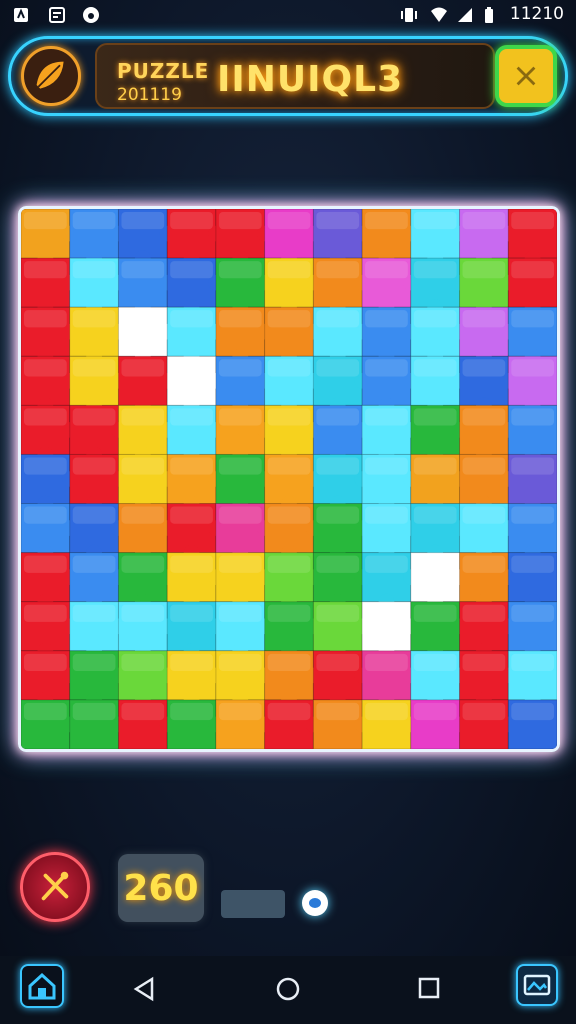 The height and width of the screenshot is (1024, 576). Describe the element at coordinates (429, 988) in the screenshot. I see `overview-square-icon` at that location.